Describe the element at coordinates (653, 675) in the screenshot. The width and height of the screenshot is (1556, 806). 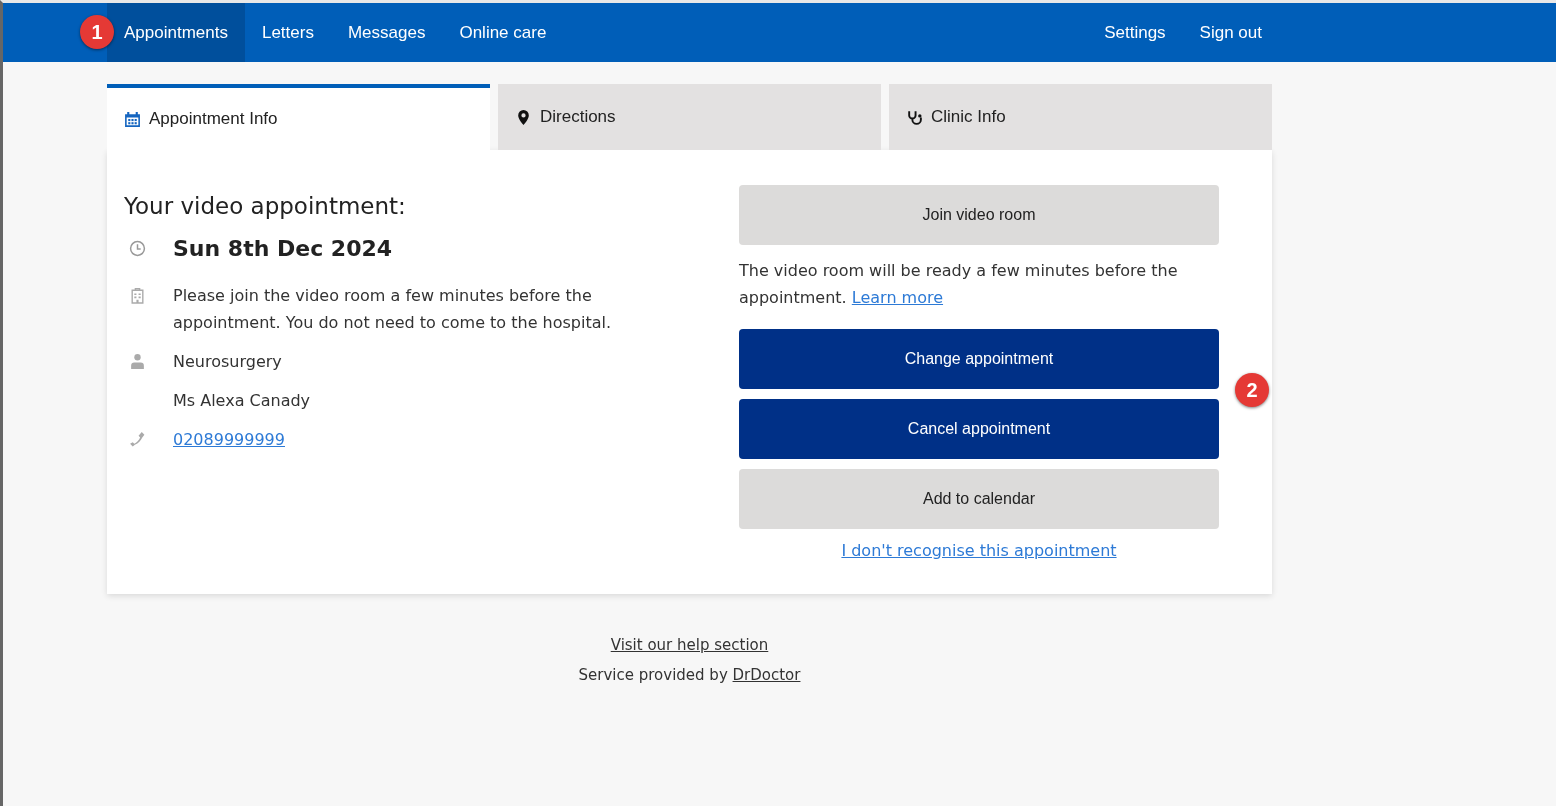
I see `footer-text: Service provided by` at that location.